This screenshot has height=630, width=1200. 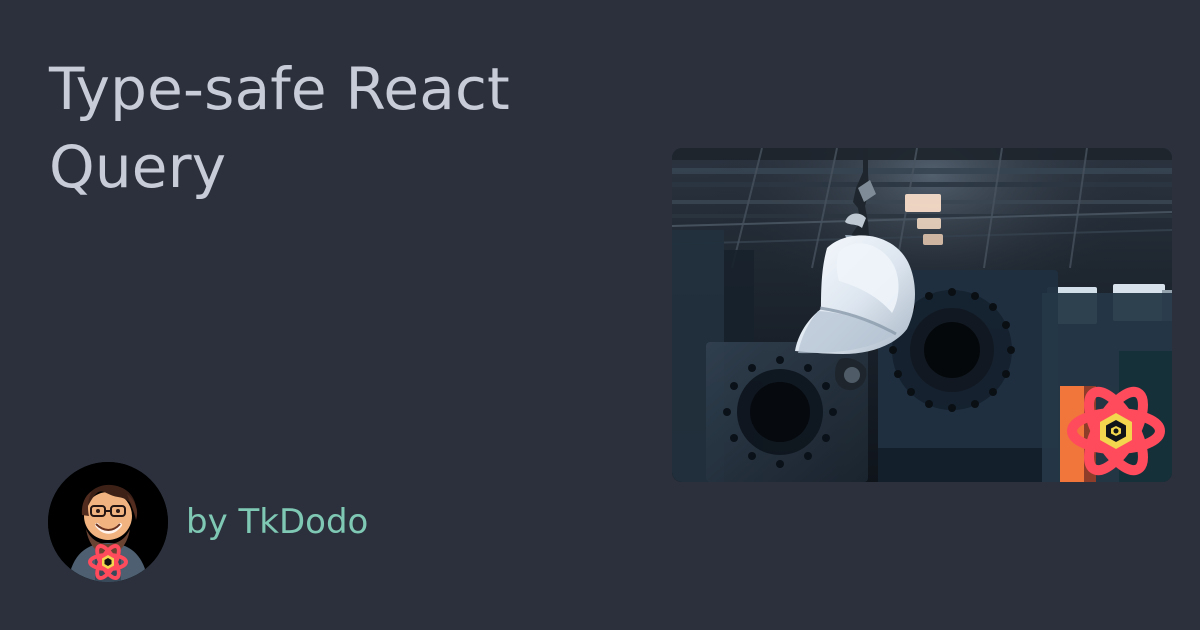 I want to click on post-title: Type-safe React Query, so click(x=279, y=128).